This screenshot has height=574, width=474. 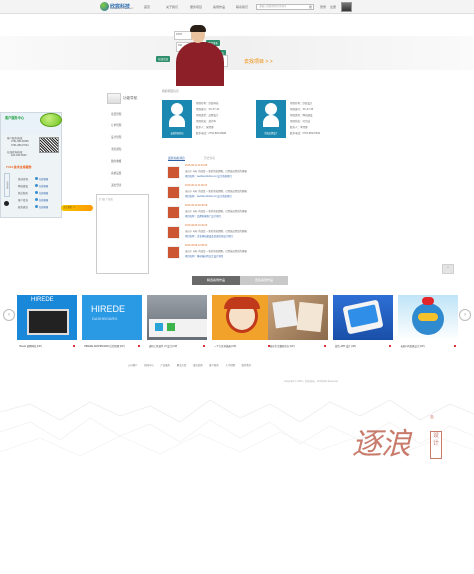 I want to click on panel-title: 客户服务中心, so click(x=15, y=118).